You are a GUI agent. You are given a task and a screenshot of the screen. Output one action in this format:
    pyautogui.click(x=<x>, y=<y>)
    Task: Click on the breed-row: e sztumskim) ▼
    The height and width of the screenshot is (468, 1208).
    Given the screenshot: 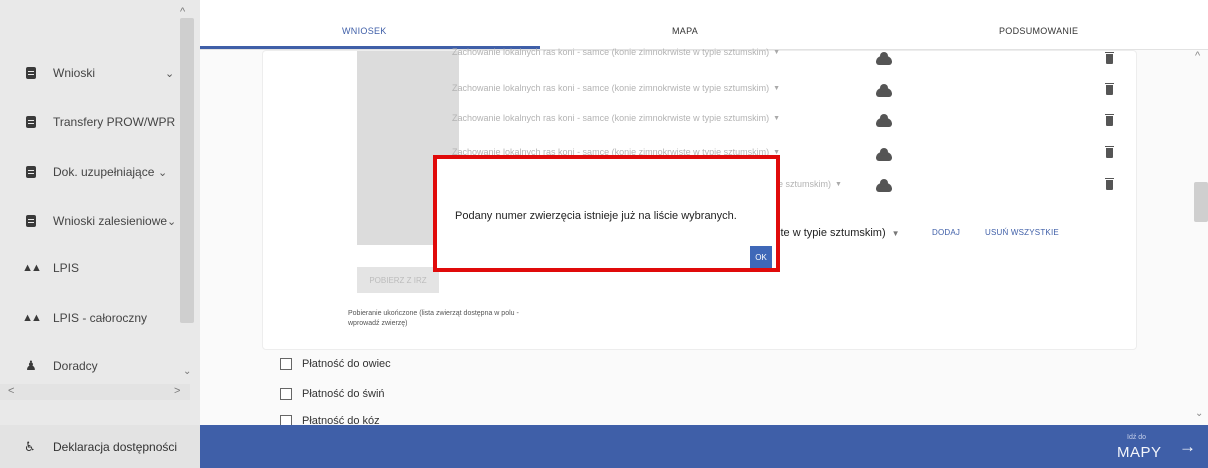 What is the action you would take?
    pyautogui.click(x=810, y=184)
    